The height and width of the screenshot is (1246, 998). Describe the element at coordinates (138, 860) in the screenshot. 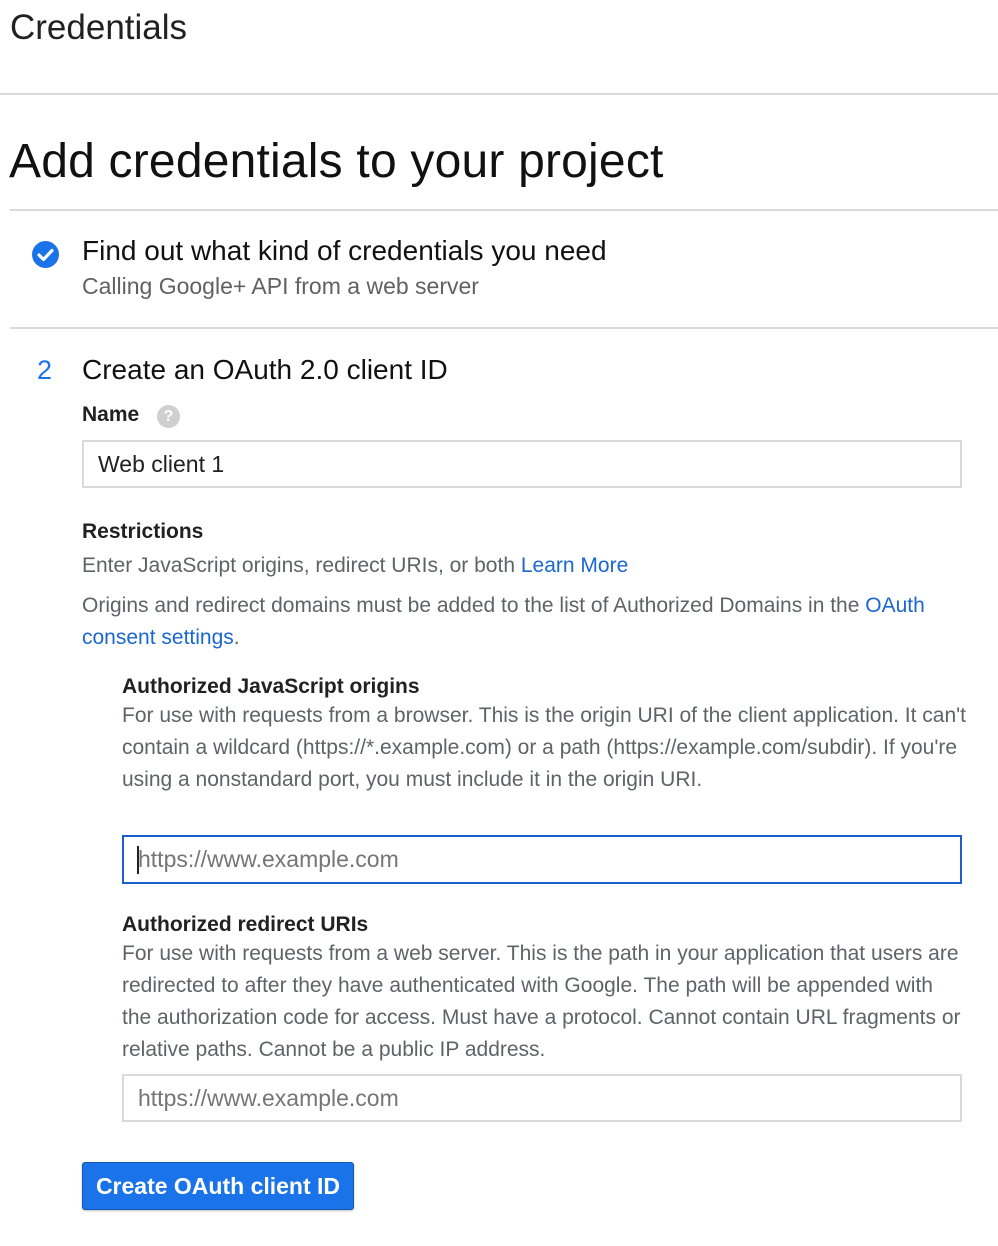

I see `text-caret` at that location.